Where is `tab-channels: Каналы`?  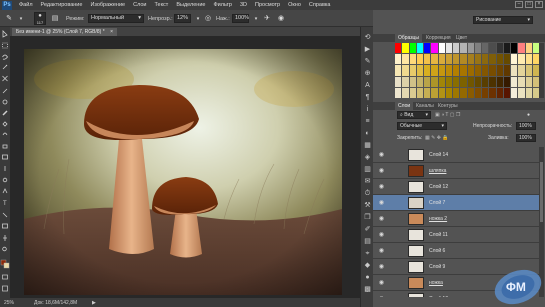 tab-channels: Каналы is located at coordinates (425, 106).